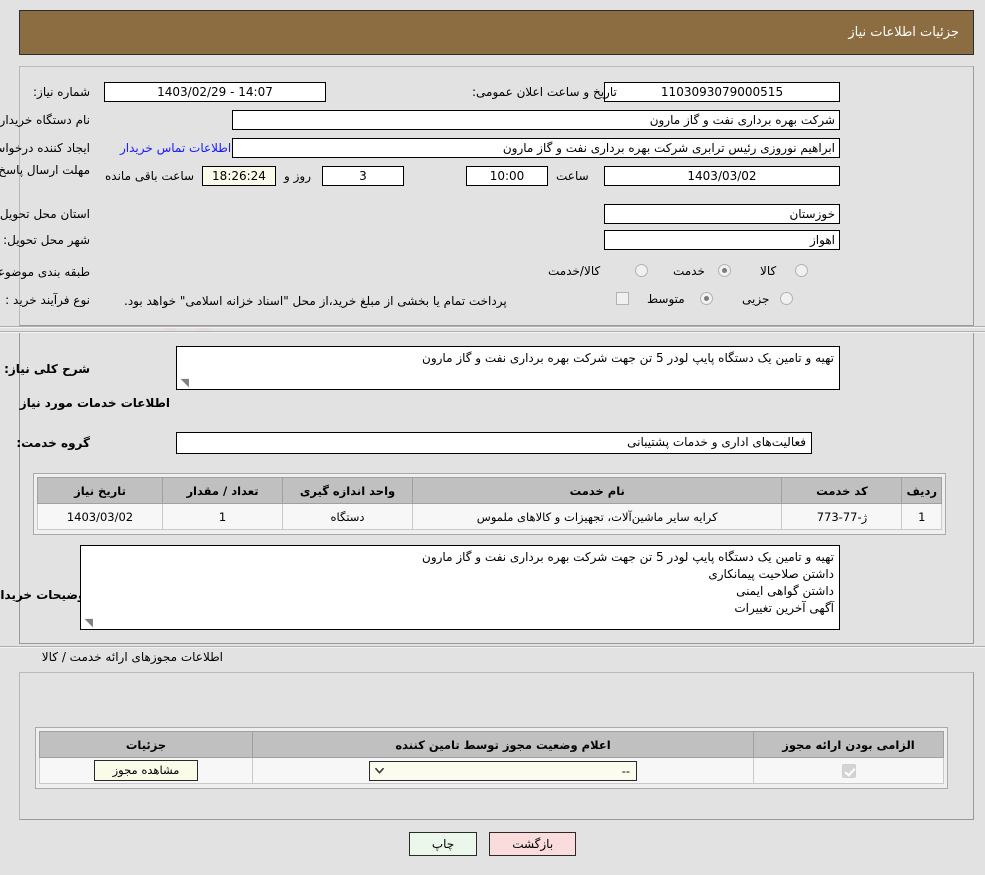 Image resolution: width=985 pixels, height=875 pixels. Describe the element at coordinates (507, 176) in the screenshot. I see `deadline-time-field: 10:00` at that location.